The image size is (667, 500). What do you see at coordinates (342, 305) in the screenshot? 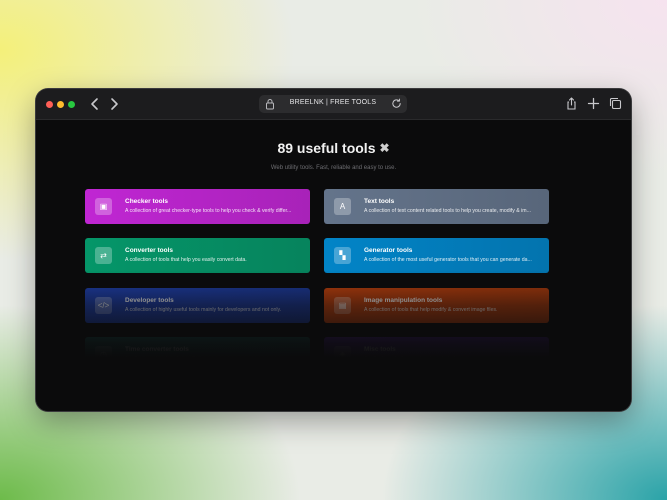
I see `image-icon: ▤` at bounding box center [342, 305].